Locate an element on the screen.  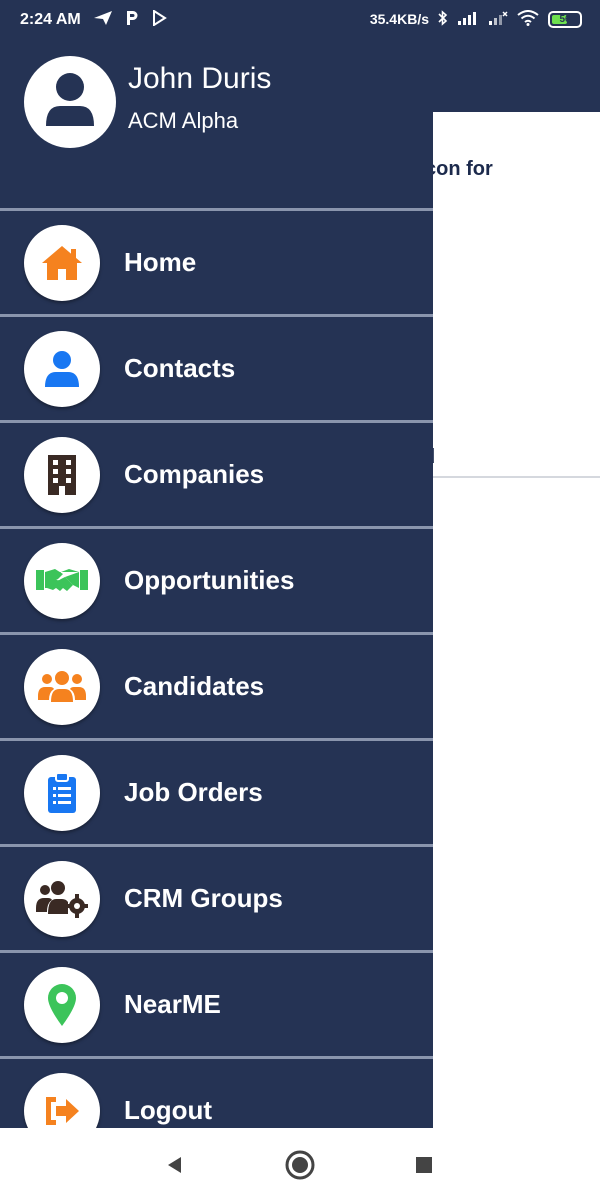
menu-item-label: NearME is located at coordinates (172, 1004).